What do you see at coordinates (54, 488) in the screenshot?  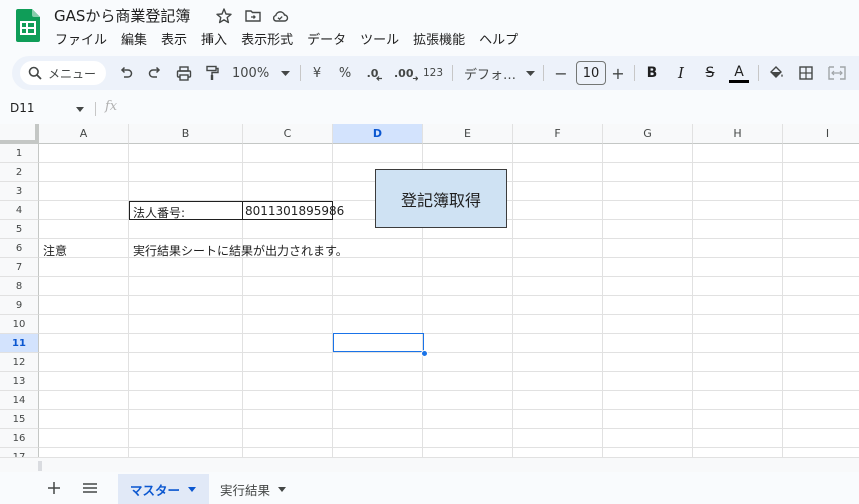 I see `add-sheet-icon` at bounding box center [54, 488].